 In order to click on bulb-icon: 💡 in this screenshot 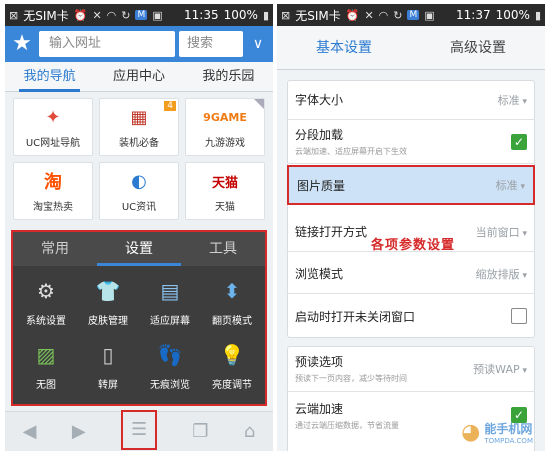, I will do `click(232, 355)`.